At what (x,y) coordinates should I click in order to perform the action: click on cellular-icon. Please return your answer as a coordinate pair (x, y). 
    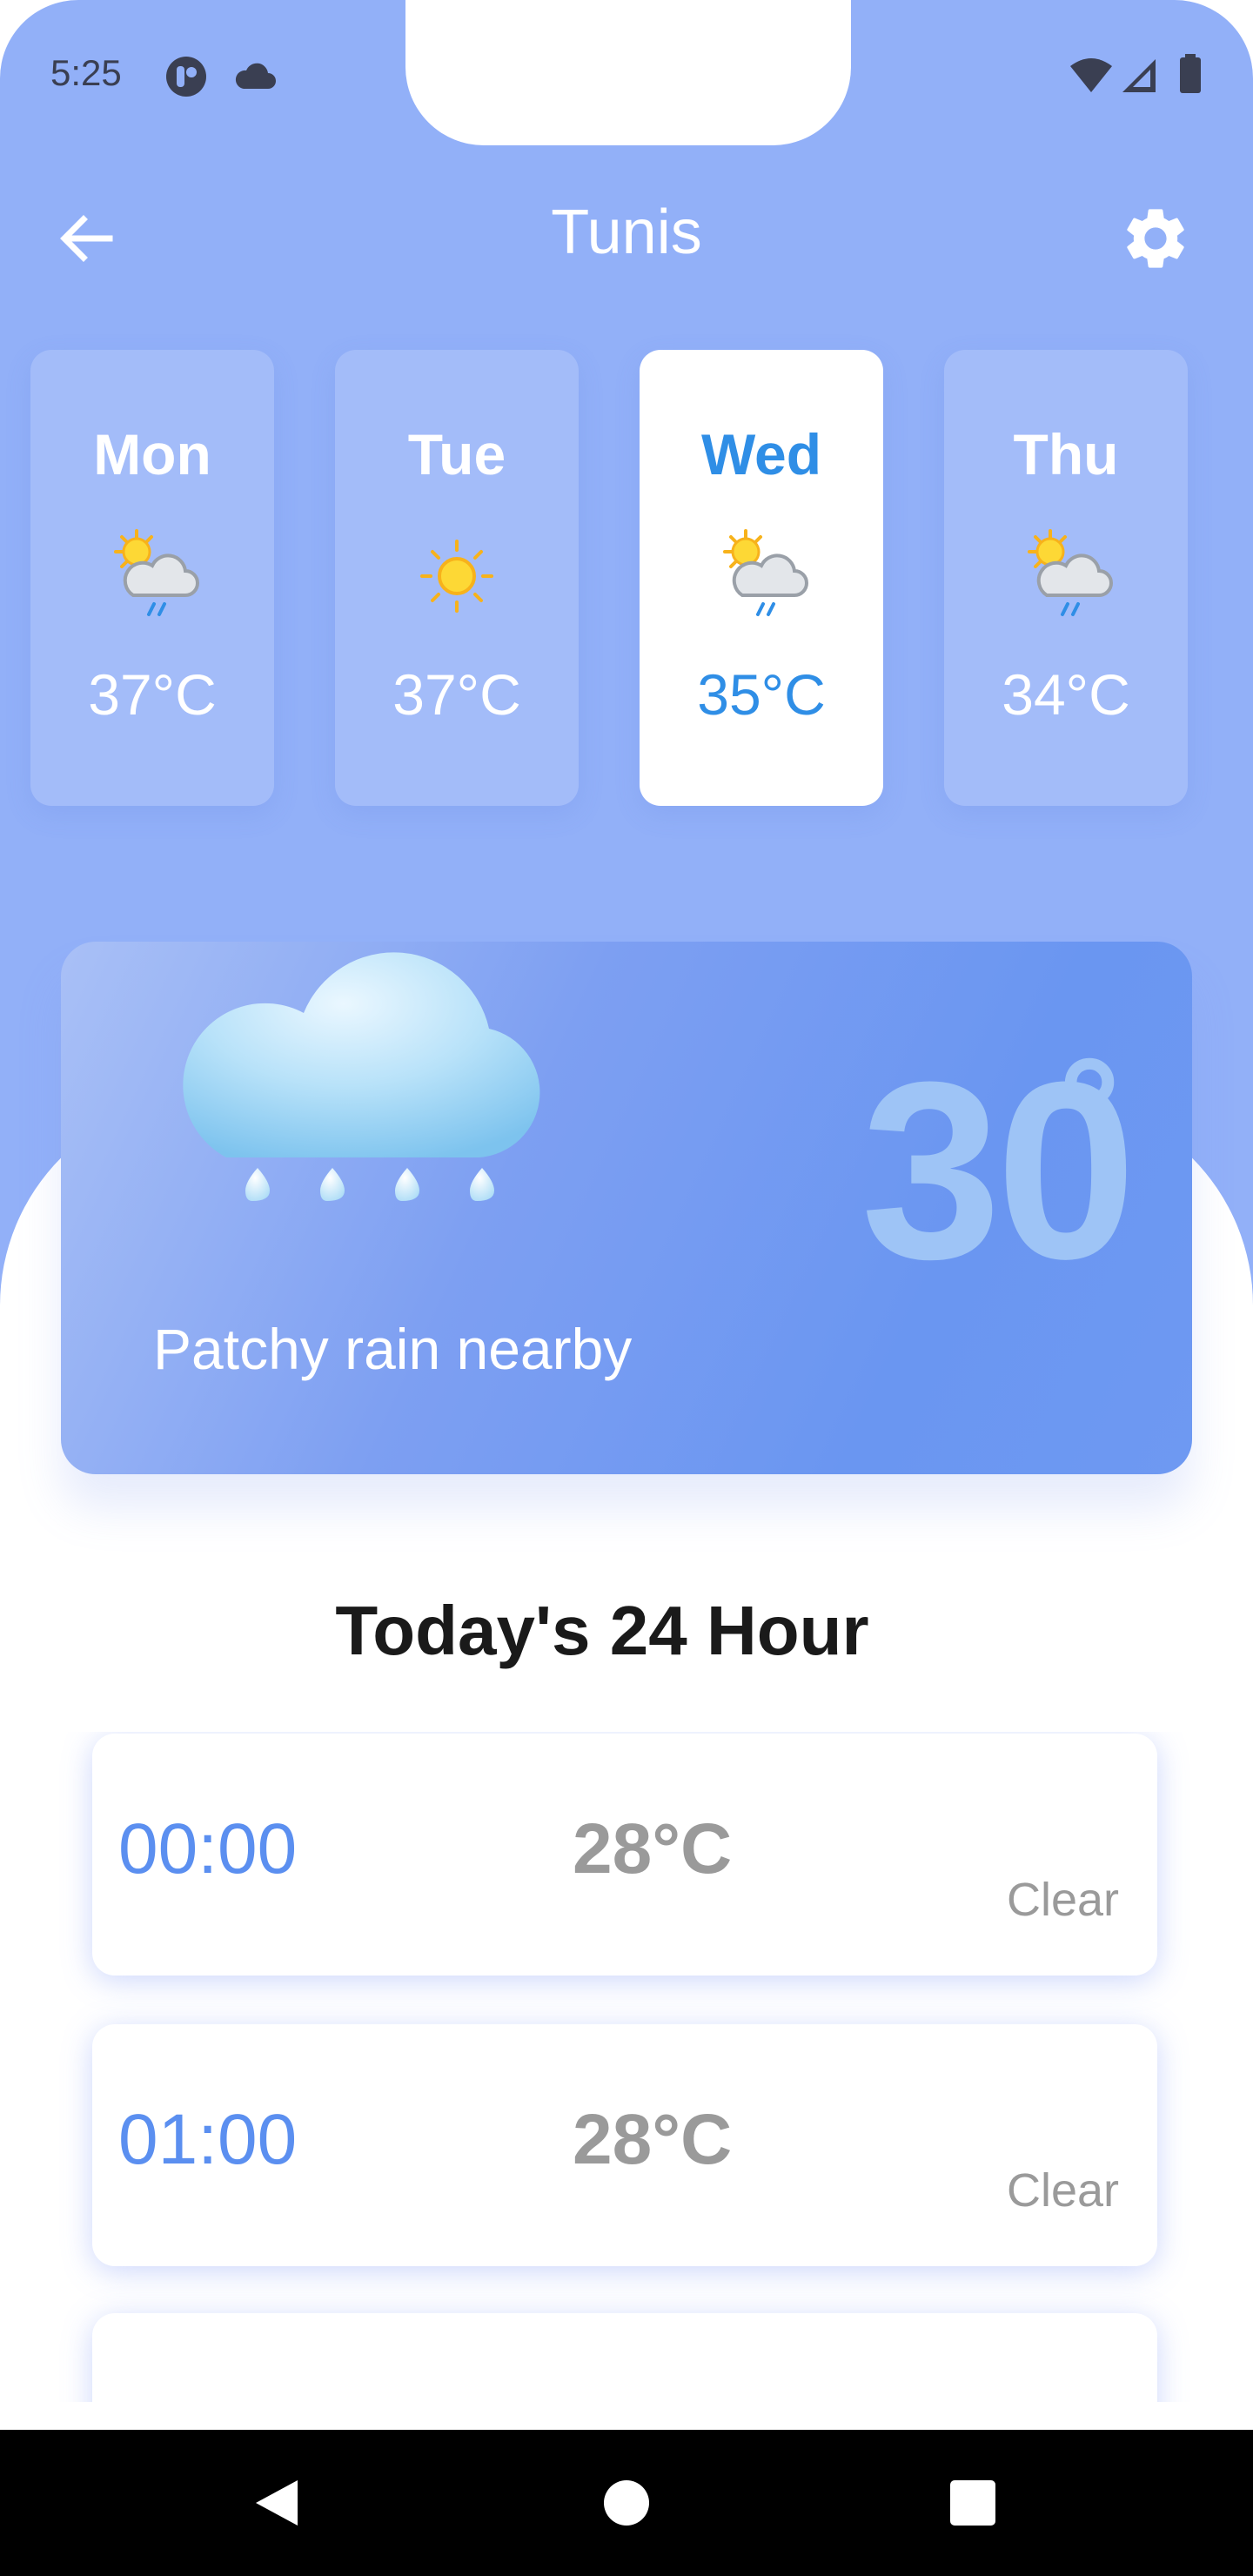
    Looking at the image, I should click on (1139, 77).